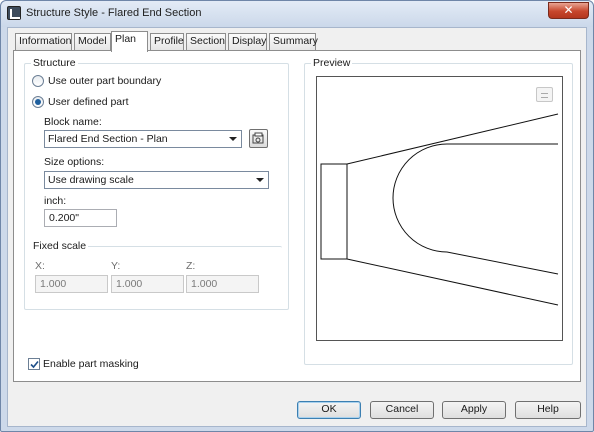 The width and height of the screenshot is (594, 432). I want to click on y-label: Y:, so click(116, 266).